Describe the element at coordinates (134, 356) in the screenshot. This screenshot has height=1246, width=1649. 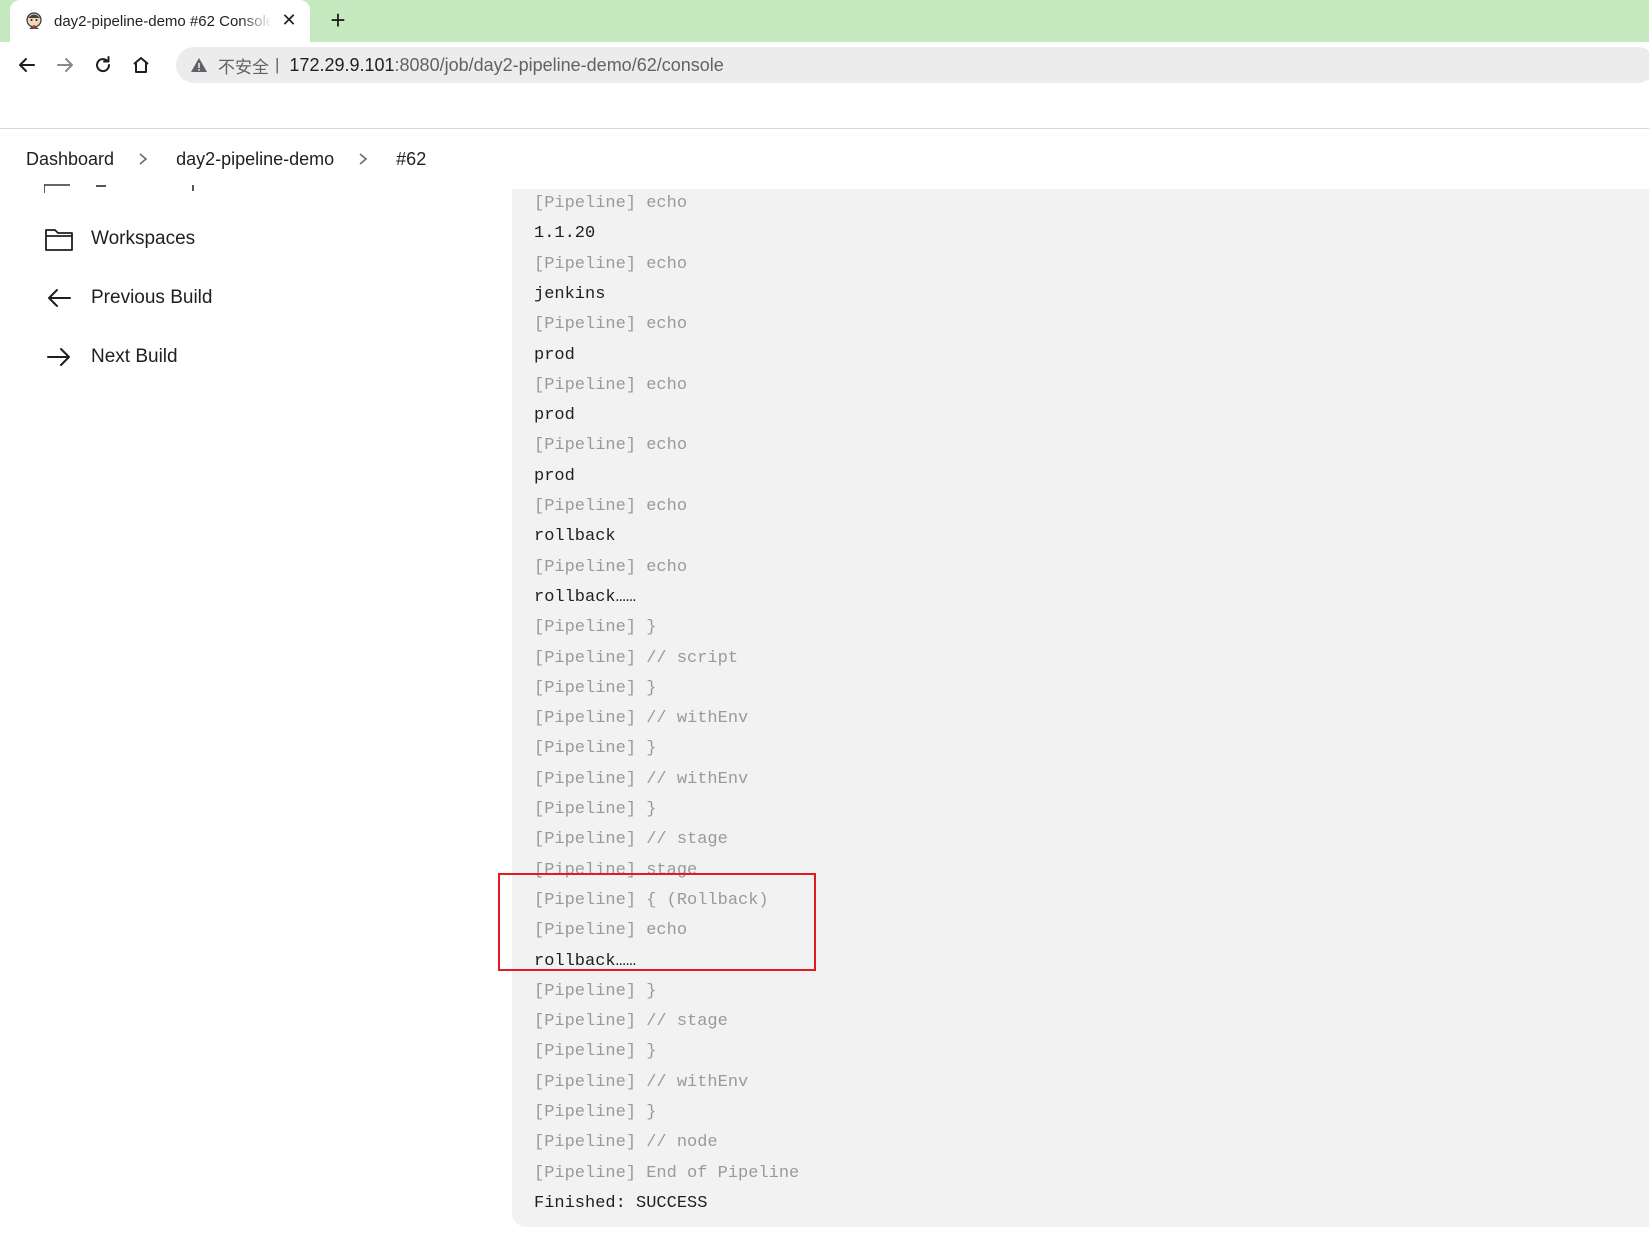
I see `sidebar-item-label: Next Build` at that location.